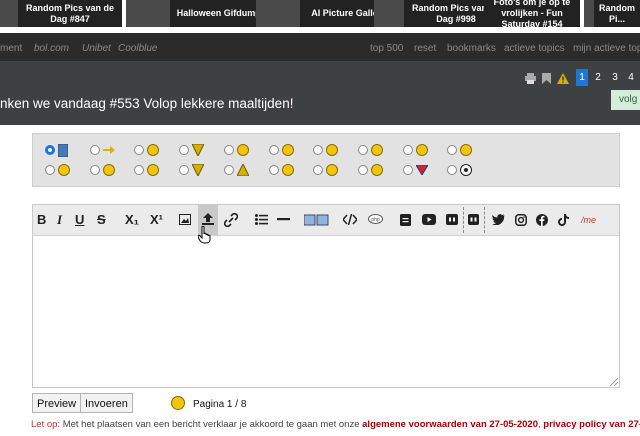 The width and height of the screenshot is (640, 436). What do you see at coordinates (137, 48) in the screenshot?
I see `nav-link: Coolblue` at bounding box center [137, 48].